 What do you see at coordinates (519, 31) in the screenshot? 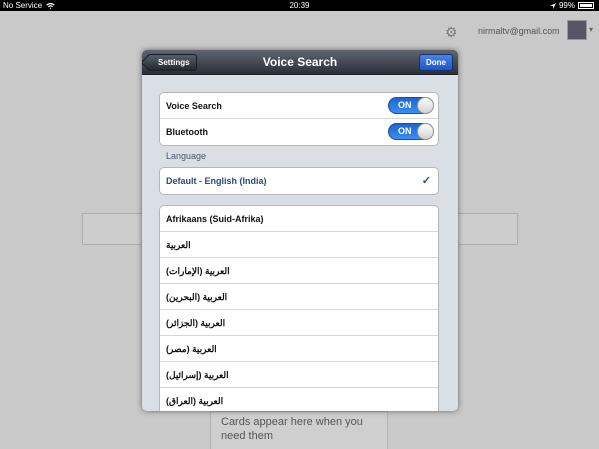
I see `account-email: nirmaltv@gmail.com` at bounding box center [519, 31].